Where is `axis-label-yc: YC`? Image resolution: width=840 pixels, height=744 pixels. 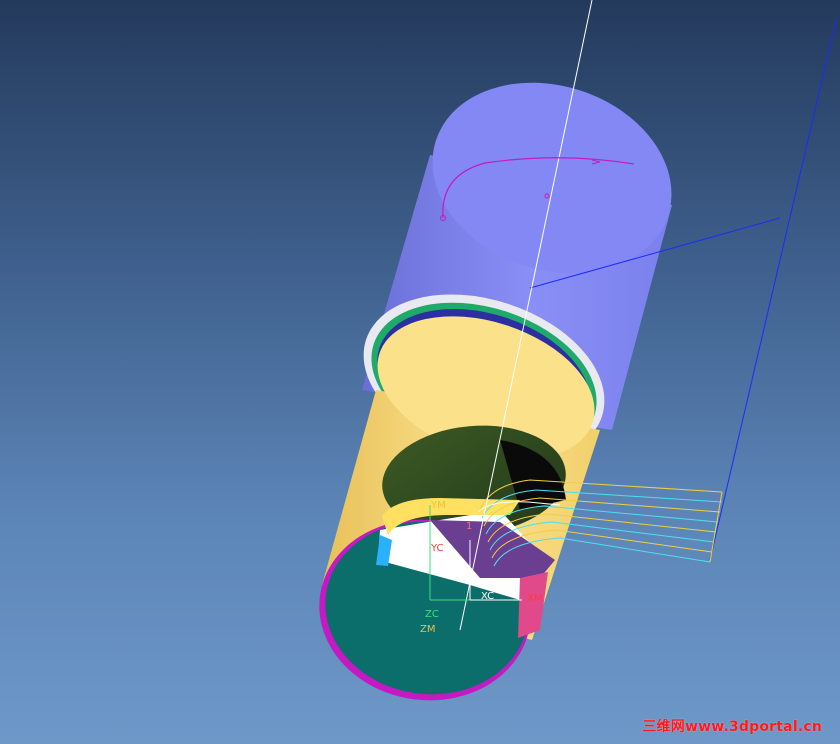 axis-label-yc: YC is located at coordinates (437, 548).